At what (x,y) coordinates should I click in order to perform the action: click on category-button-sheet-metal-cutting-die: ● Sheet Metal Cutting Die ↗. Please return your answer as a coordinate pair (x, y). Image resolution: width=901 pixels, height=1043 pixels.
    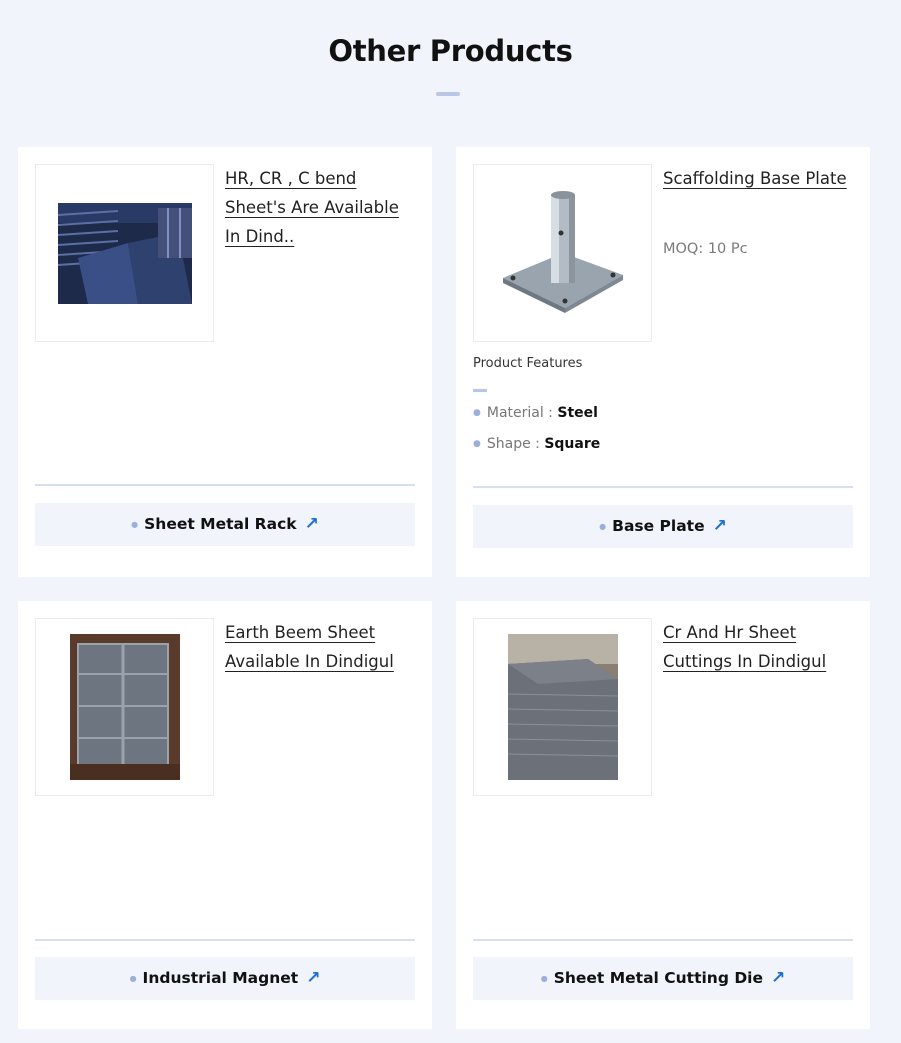
    Looking at the image, I should click on (663, 978).